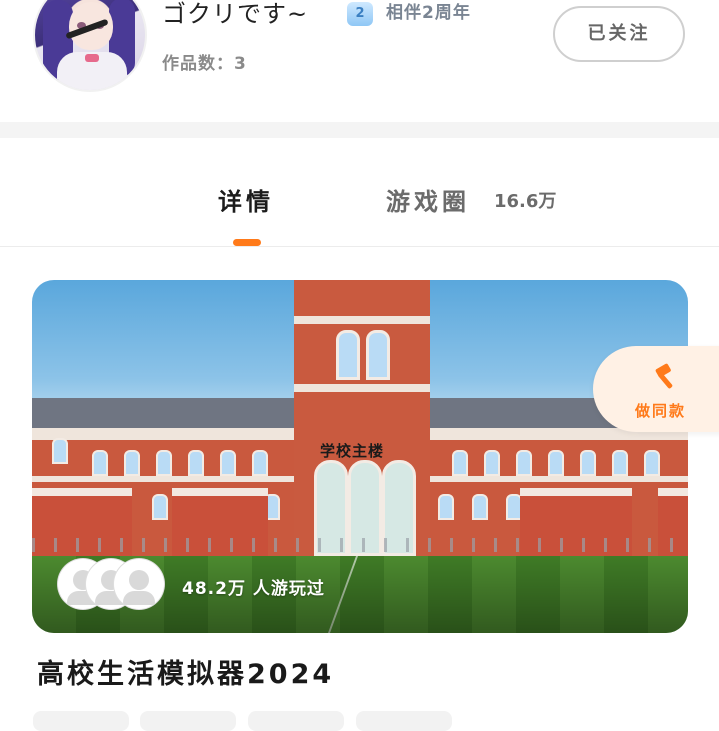 This screenshot has width=719, height=731. What do you see at coordinates (360, 14) in the screenshot?
I see `level-badge-icon: 2` at bounding box center [360, 14].